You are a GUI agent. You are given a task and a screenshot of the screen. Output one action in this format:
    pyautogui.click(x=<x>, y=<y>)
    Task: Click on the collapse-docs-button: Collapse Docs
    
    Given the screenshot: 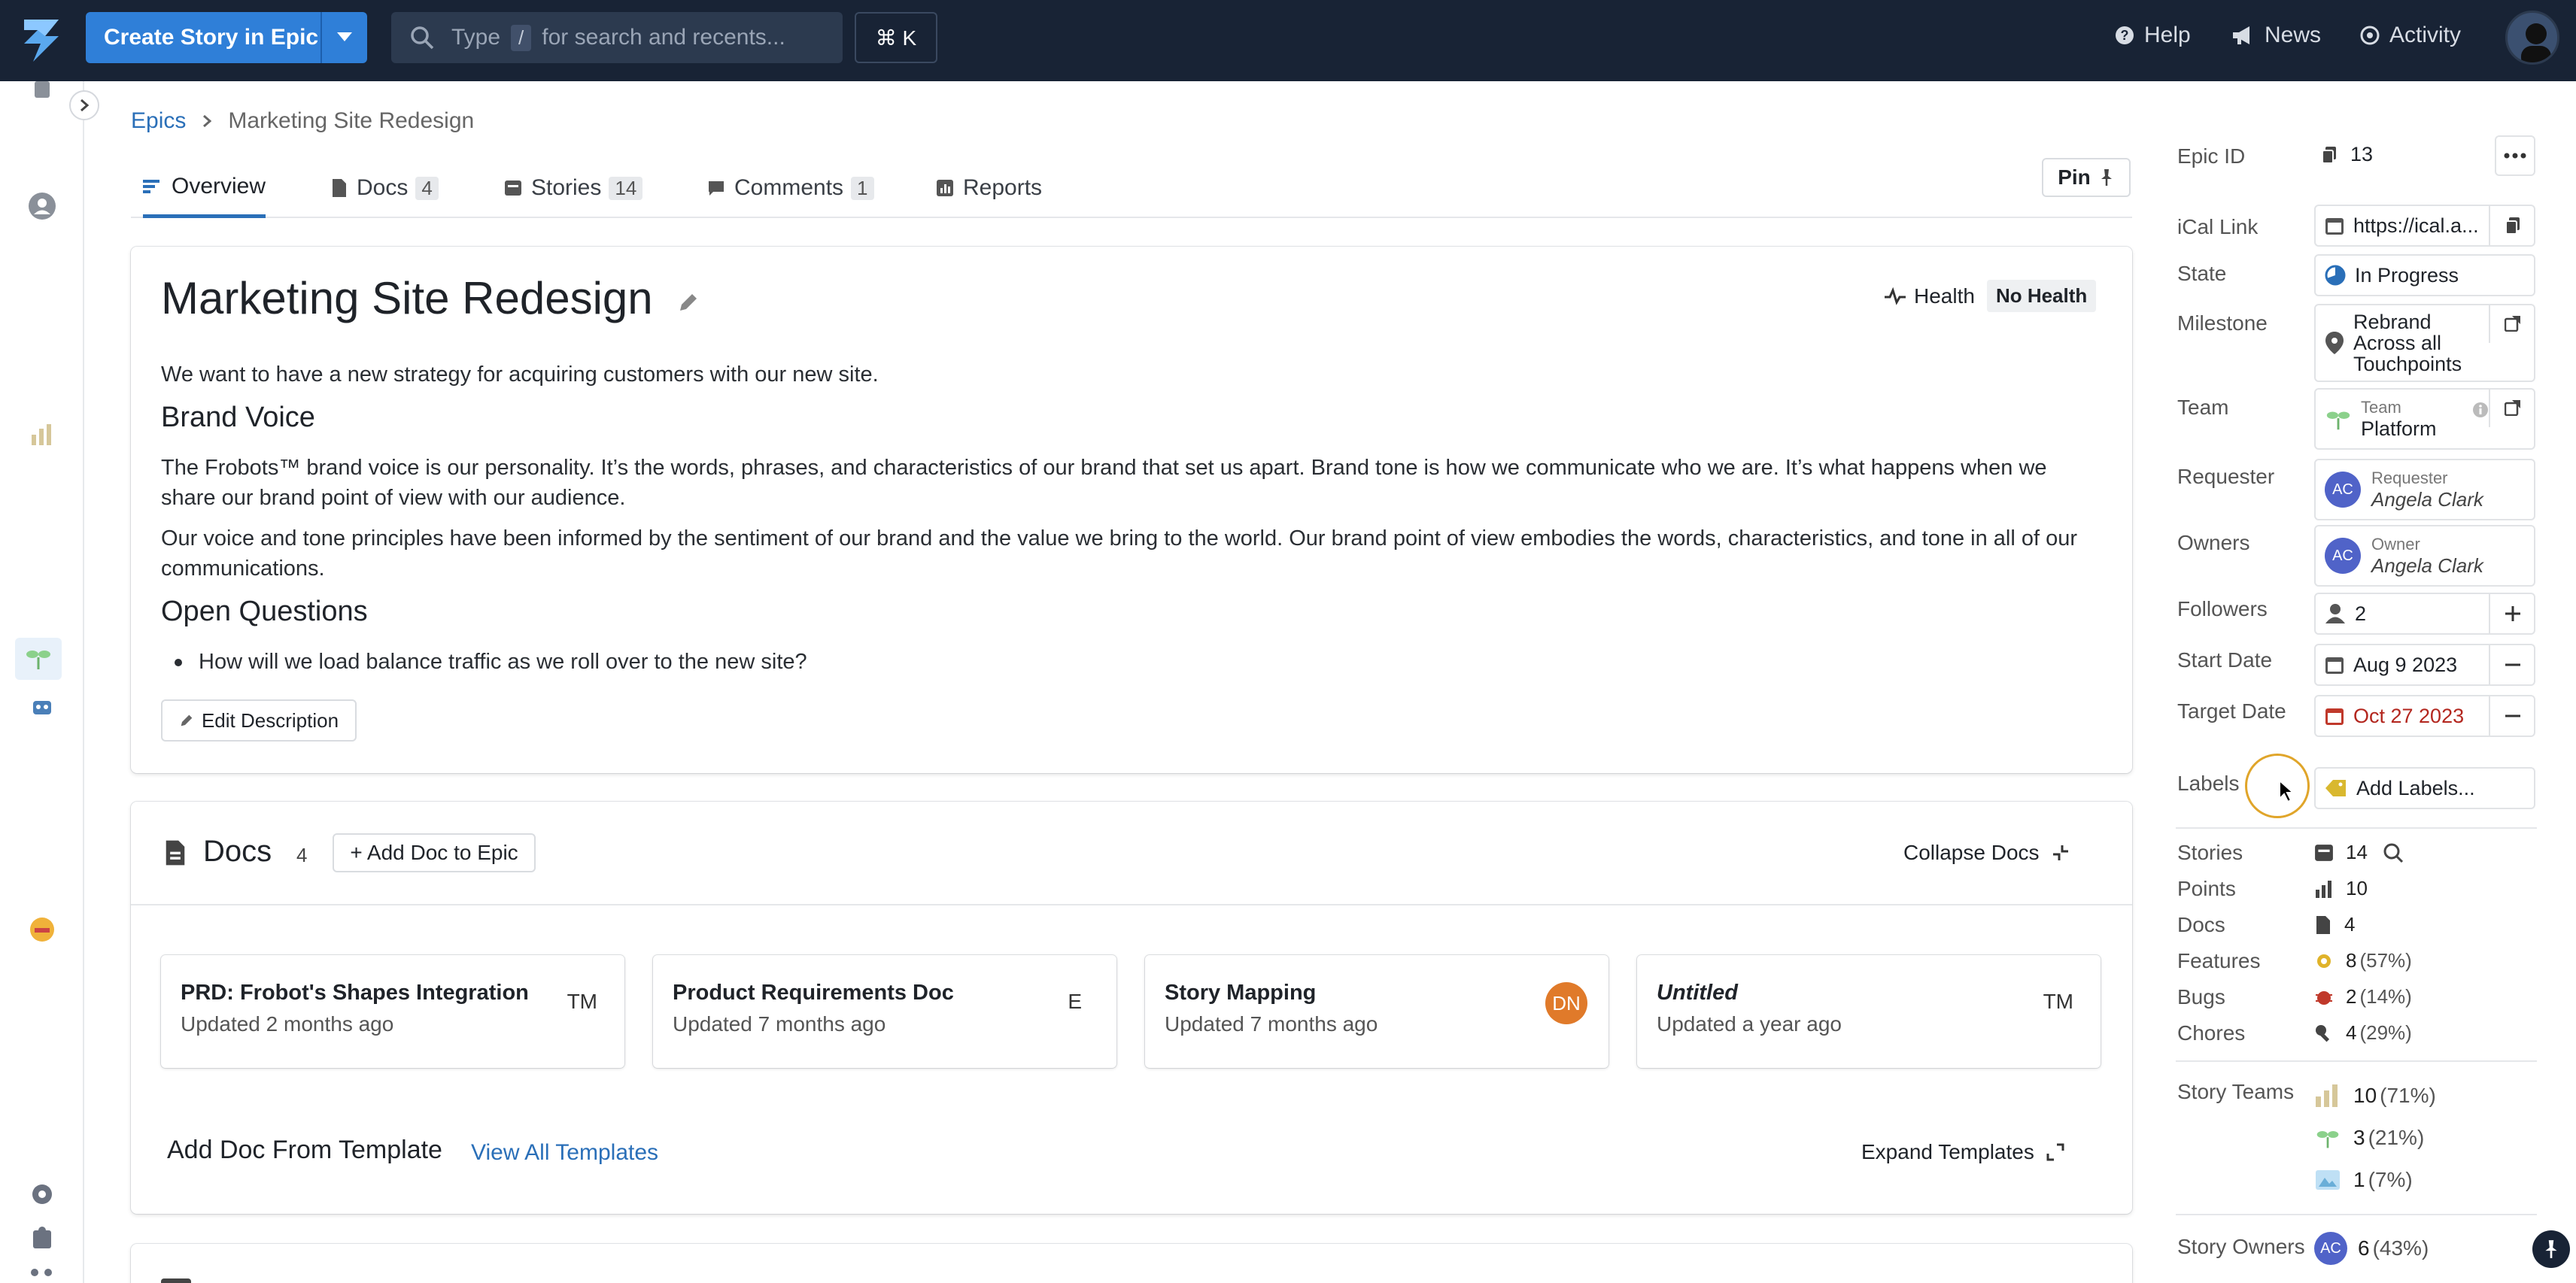 What is the action you would take?
    pyautogui.click(x=1986, y=853)
    